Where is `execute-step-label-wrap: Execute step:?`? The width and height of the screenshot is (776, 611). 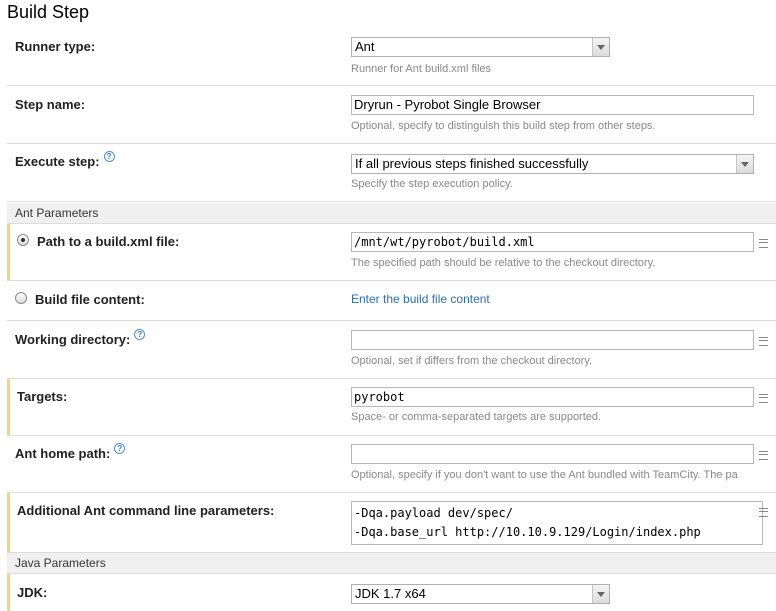 execute-step-label-wrap: Execute step:? is located at coordinates (65, 160).